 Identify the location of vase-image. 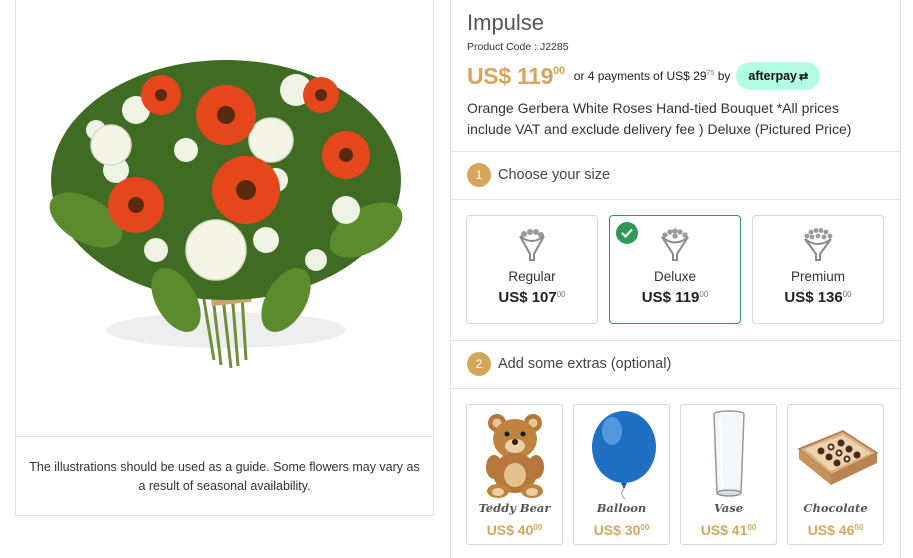
(728, 453).